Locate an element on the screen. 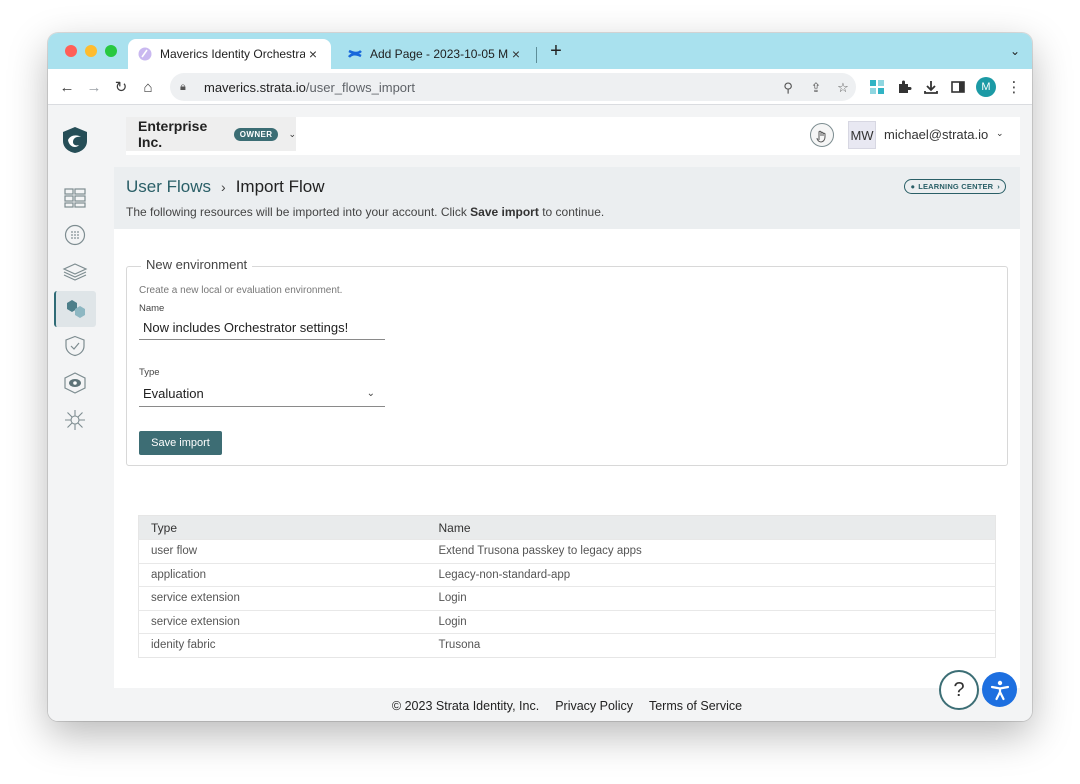 The height and width of the screenshot is (784, 1080). accessibility-button is located at coordinates (999, 689).